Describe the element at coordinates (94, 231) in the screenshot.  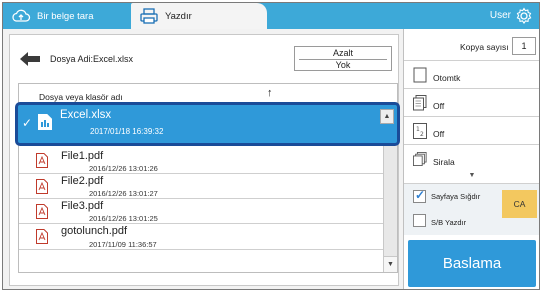
I see `file-name: gotolunch.pdf` at that location.